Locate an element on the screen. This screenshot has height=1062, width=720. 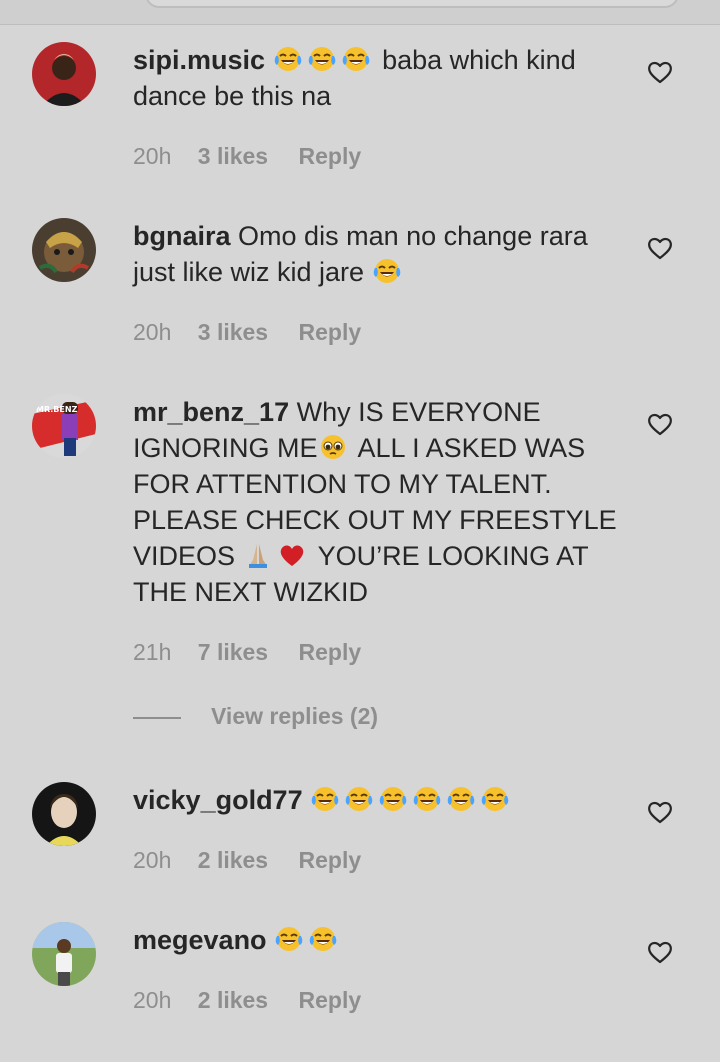
pleading-face-icon is located at coordinates (333, 447).